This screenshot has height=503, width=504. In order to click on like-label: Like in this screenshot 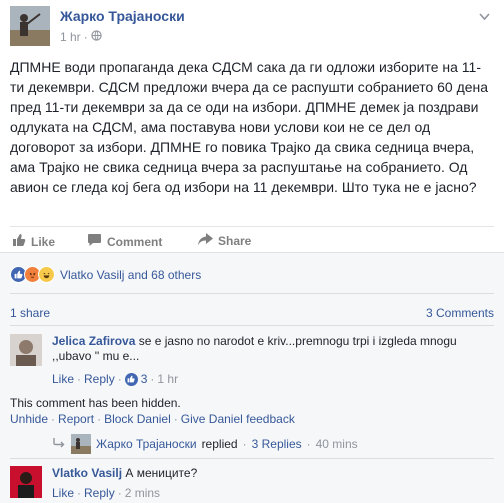, I will do `click(43, 241)`.